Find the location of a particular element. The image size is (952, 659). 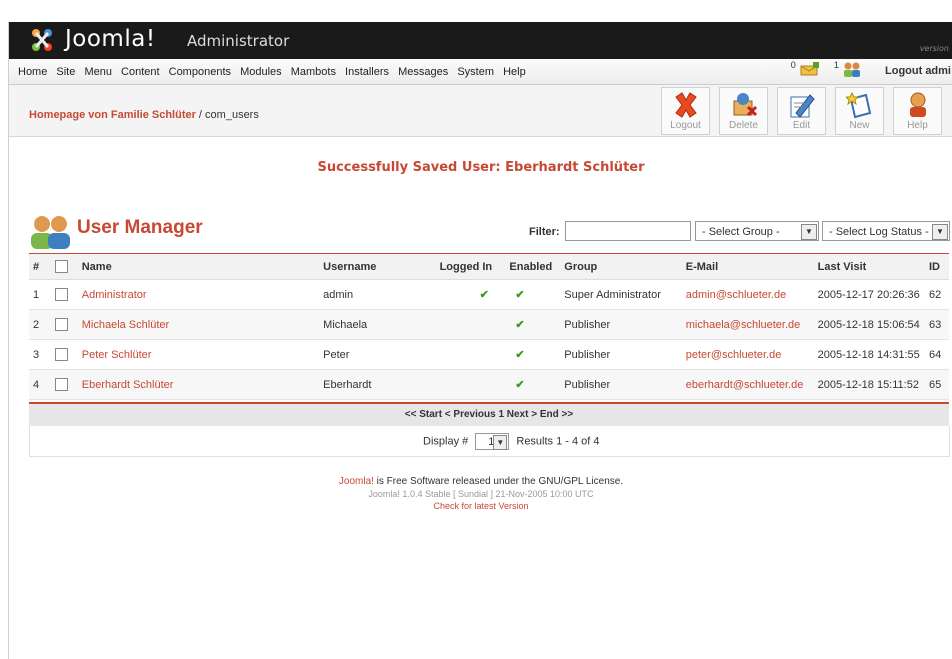

new-button: New is located at coordinates (859, 111).